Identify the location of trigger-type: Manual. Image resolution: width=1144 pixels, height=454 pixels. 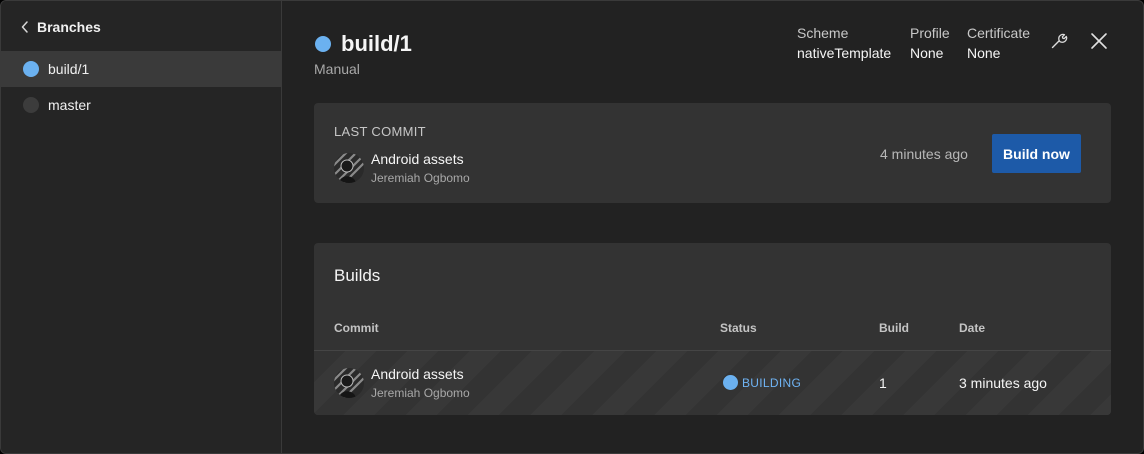
(337, 69).